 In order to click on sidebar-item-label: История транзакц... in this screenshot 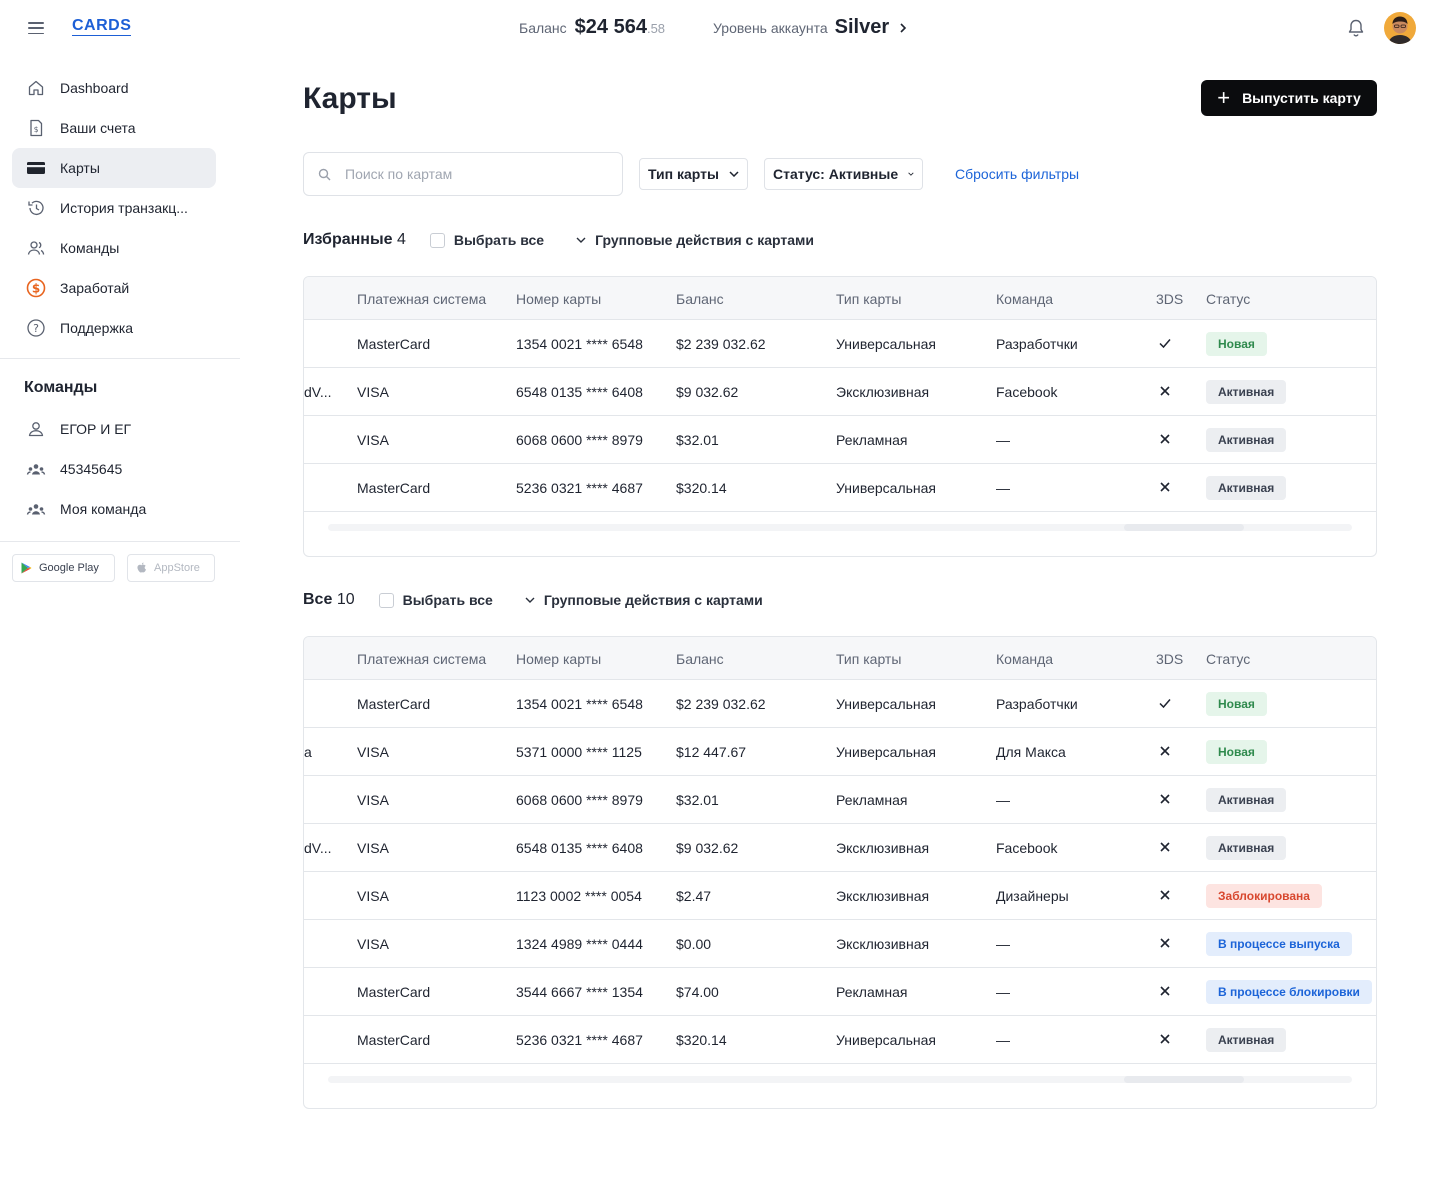, I will do `click(124, 208)`.